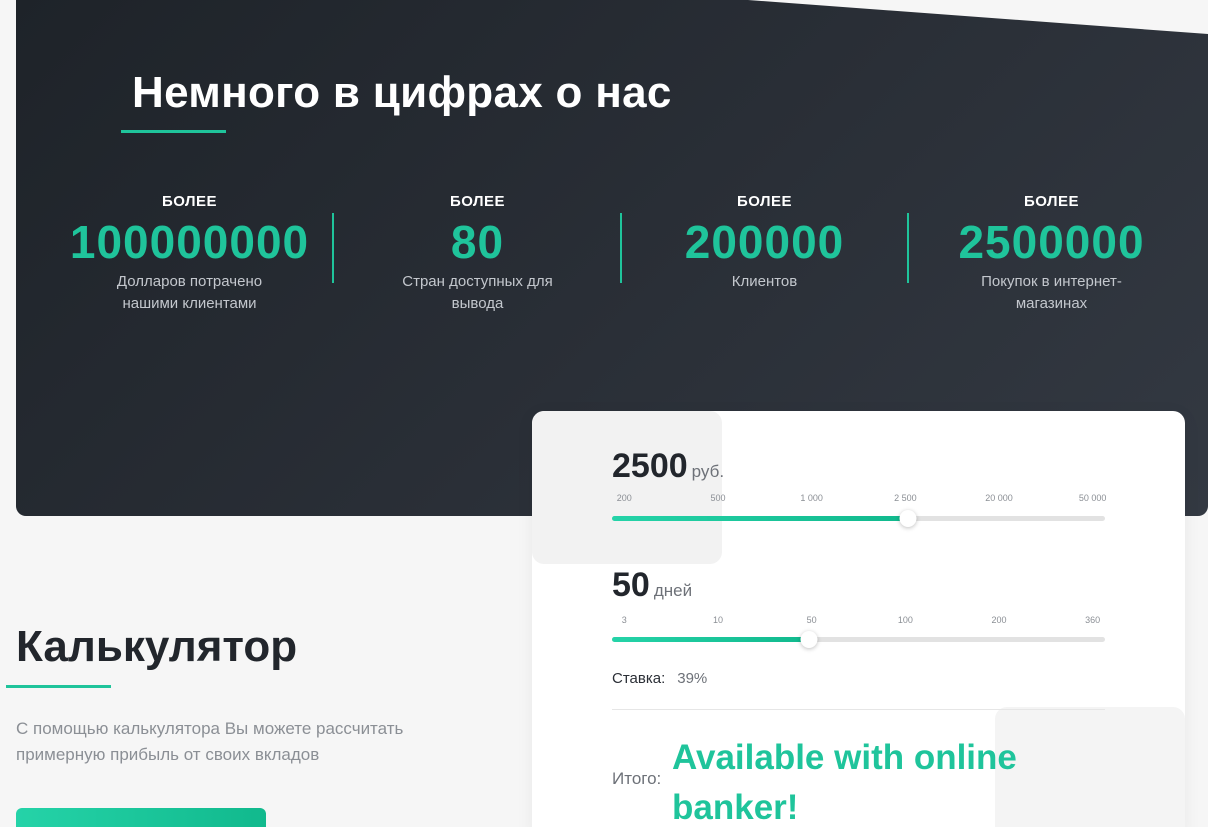 This screenshot has height=827, width=1208. I want to click on stat-item-clients: БОЛЕЕ 200000 Клиентов, so click(764, 243).